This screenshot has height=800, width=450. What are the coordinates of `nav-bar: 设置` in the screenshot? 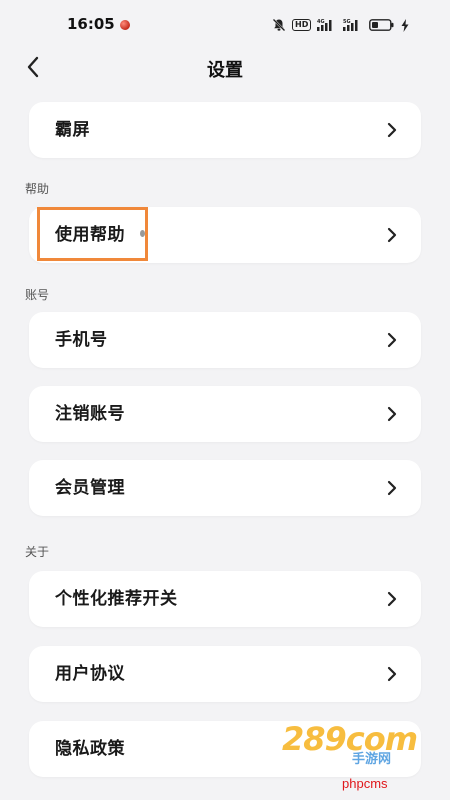 It's located at (225, 68).